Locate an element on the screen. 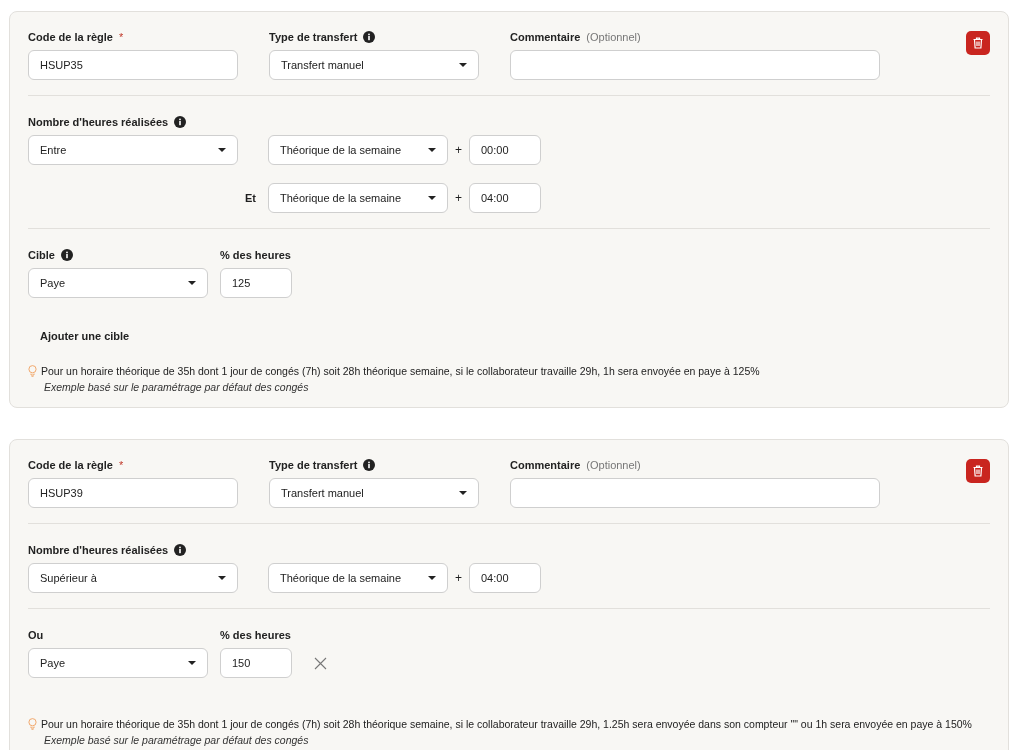 Image resolution: width=1024 pixels, height=750 pixels. hint-text: Pour un horaire théorique de 35h dont 1 jour de congés (7h) soit 28h théorique semaine, si le collaborateur travaille 29h, 1.25h sera envoyée dans son compteur "" ou 1h sera envoyée en paye à 150% is located at coordinates (506, 724).